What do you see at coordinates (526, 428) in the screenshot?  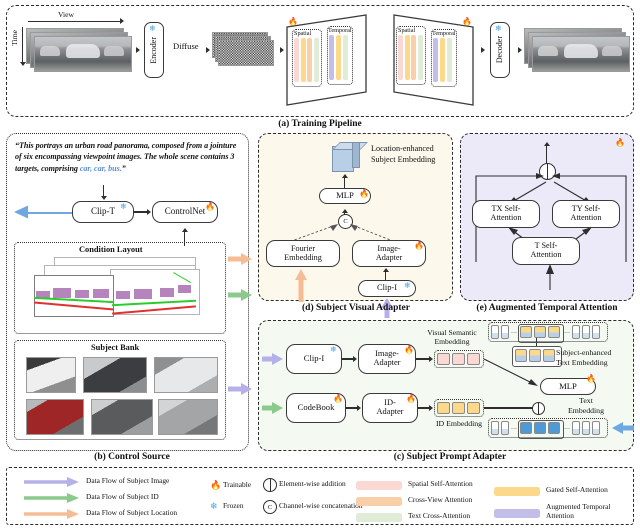 I see `te-token-h1` at bounding box center [526, 428].